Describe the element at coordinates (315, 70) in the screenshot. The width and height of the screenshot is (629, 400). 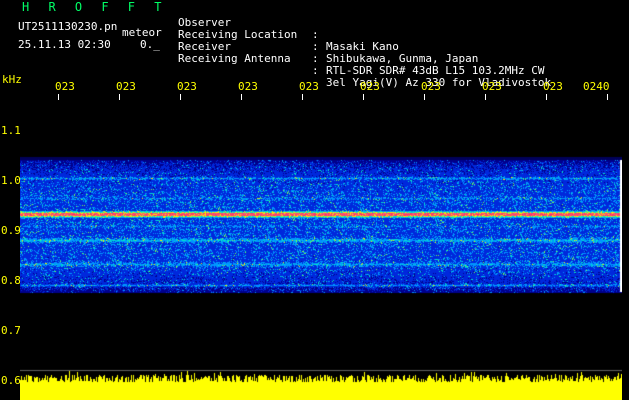
I see `meta-sep: :` at that location.